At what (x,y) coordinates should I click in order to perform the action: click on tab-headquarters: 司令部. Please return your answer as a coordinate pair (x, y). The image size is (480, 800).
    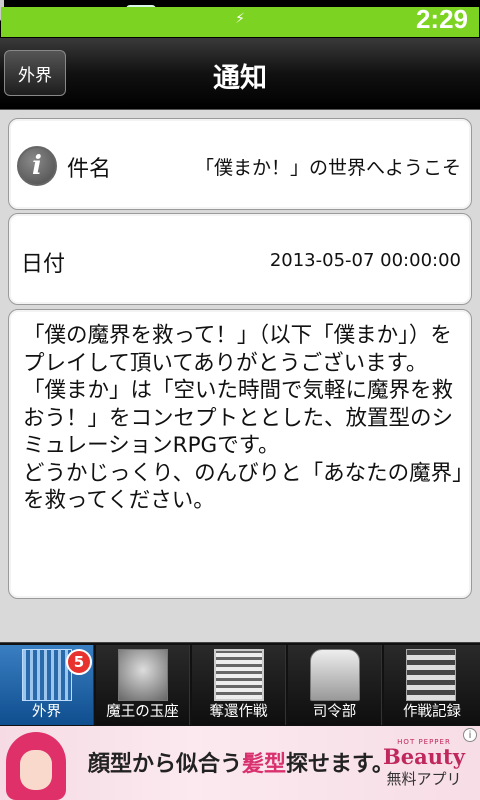
    Looking at the image, I should click on (335, 685).